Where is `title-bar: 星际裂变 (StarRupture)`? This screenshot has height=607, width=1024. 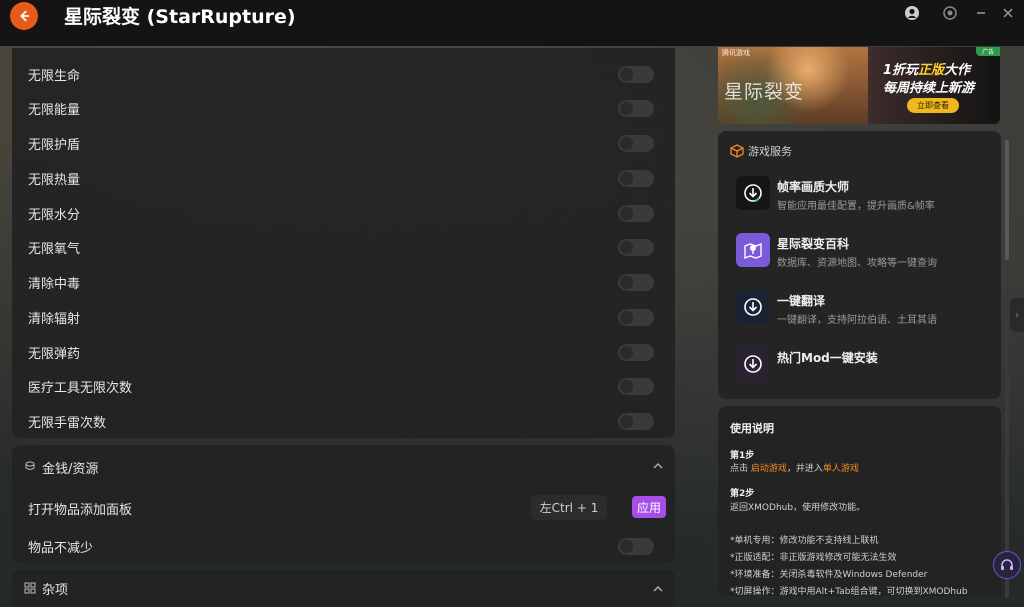
title-bar: 星际裂变 (StarRupture) is located at coordinates (512, 23).